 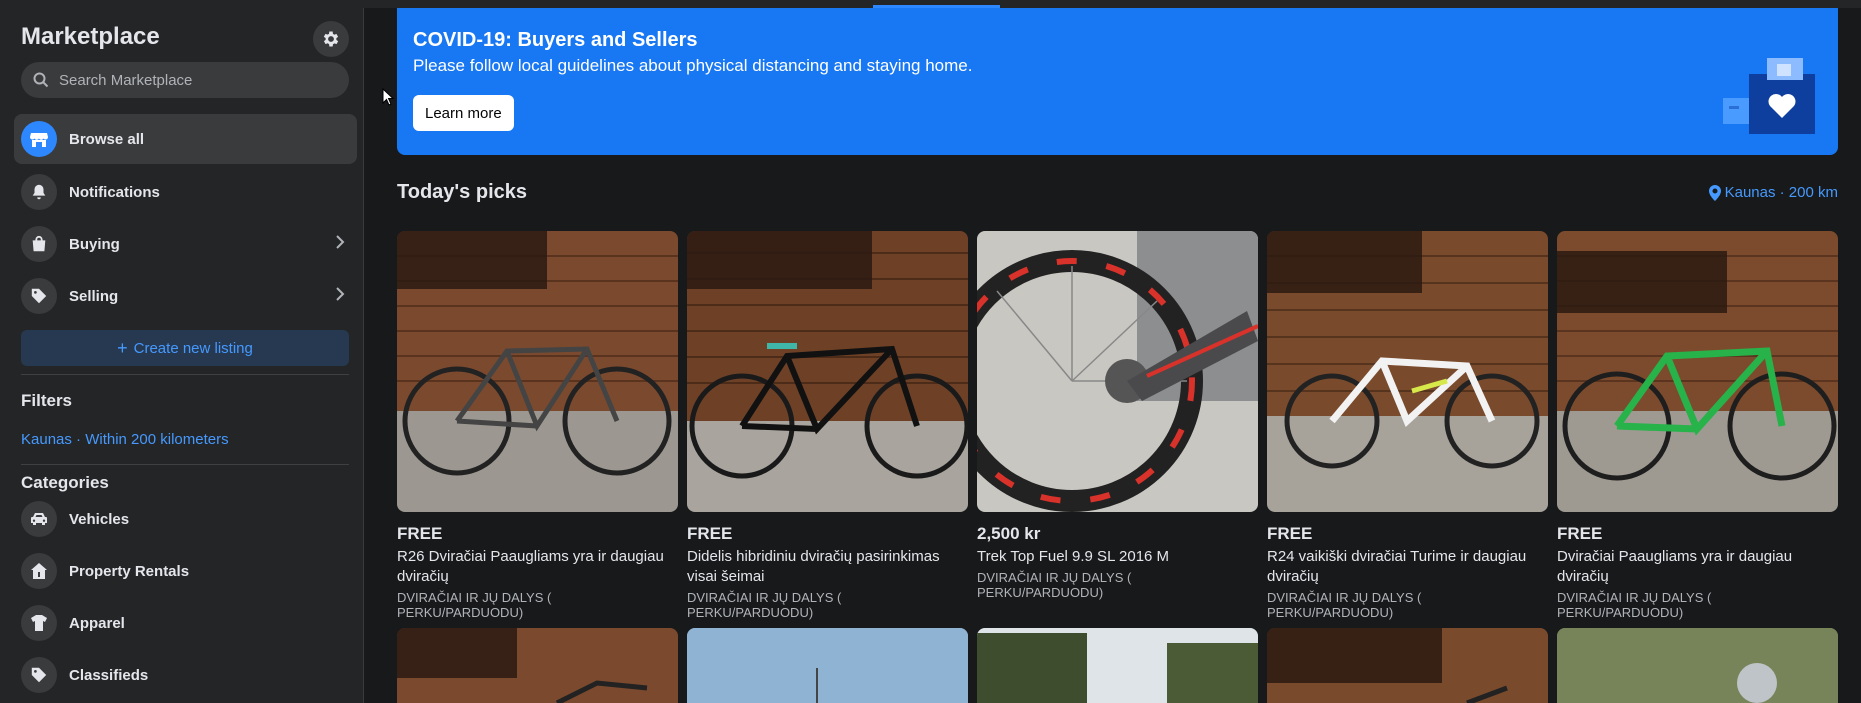 I want to click on settings-button, so click(x=331, y=39).